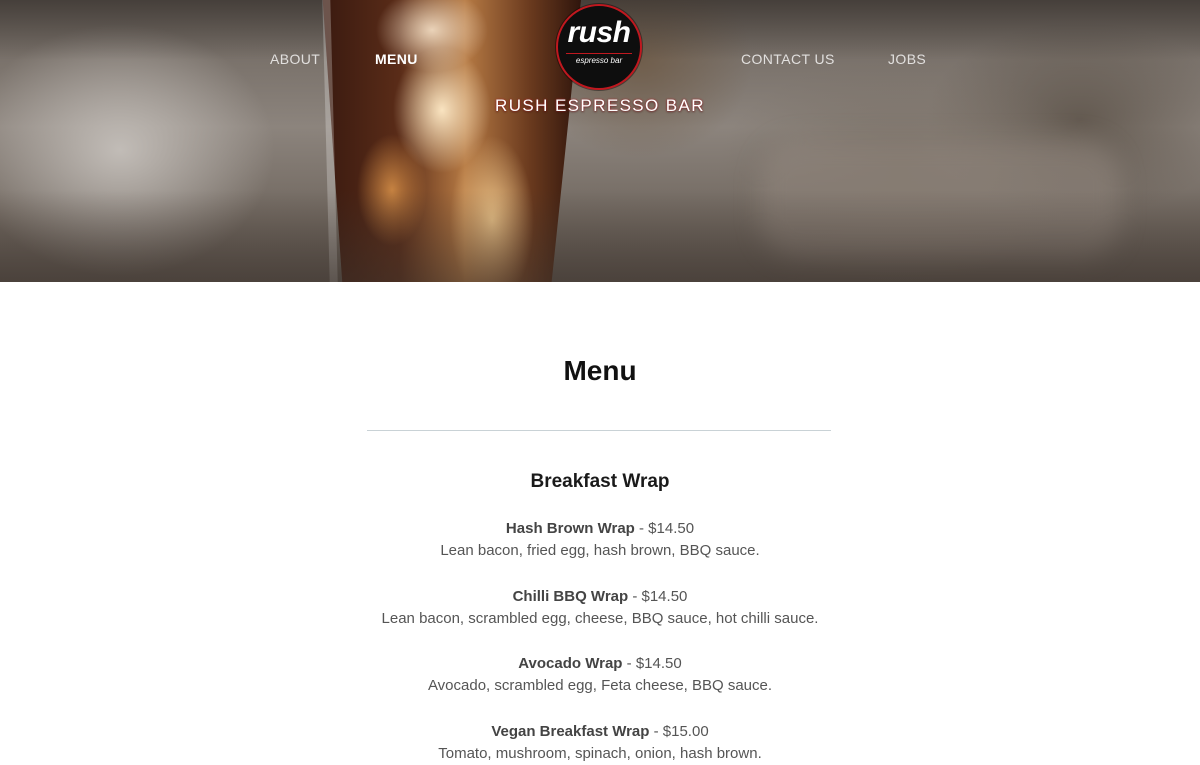 This screenshot has height=765, width=1200. What do you see at coordinates (599, 32) in the screenshot?
I see `logo-wordmark: rush` at bounding box center [599, 32].